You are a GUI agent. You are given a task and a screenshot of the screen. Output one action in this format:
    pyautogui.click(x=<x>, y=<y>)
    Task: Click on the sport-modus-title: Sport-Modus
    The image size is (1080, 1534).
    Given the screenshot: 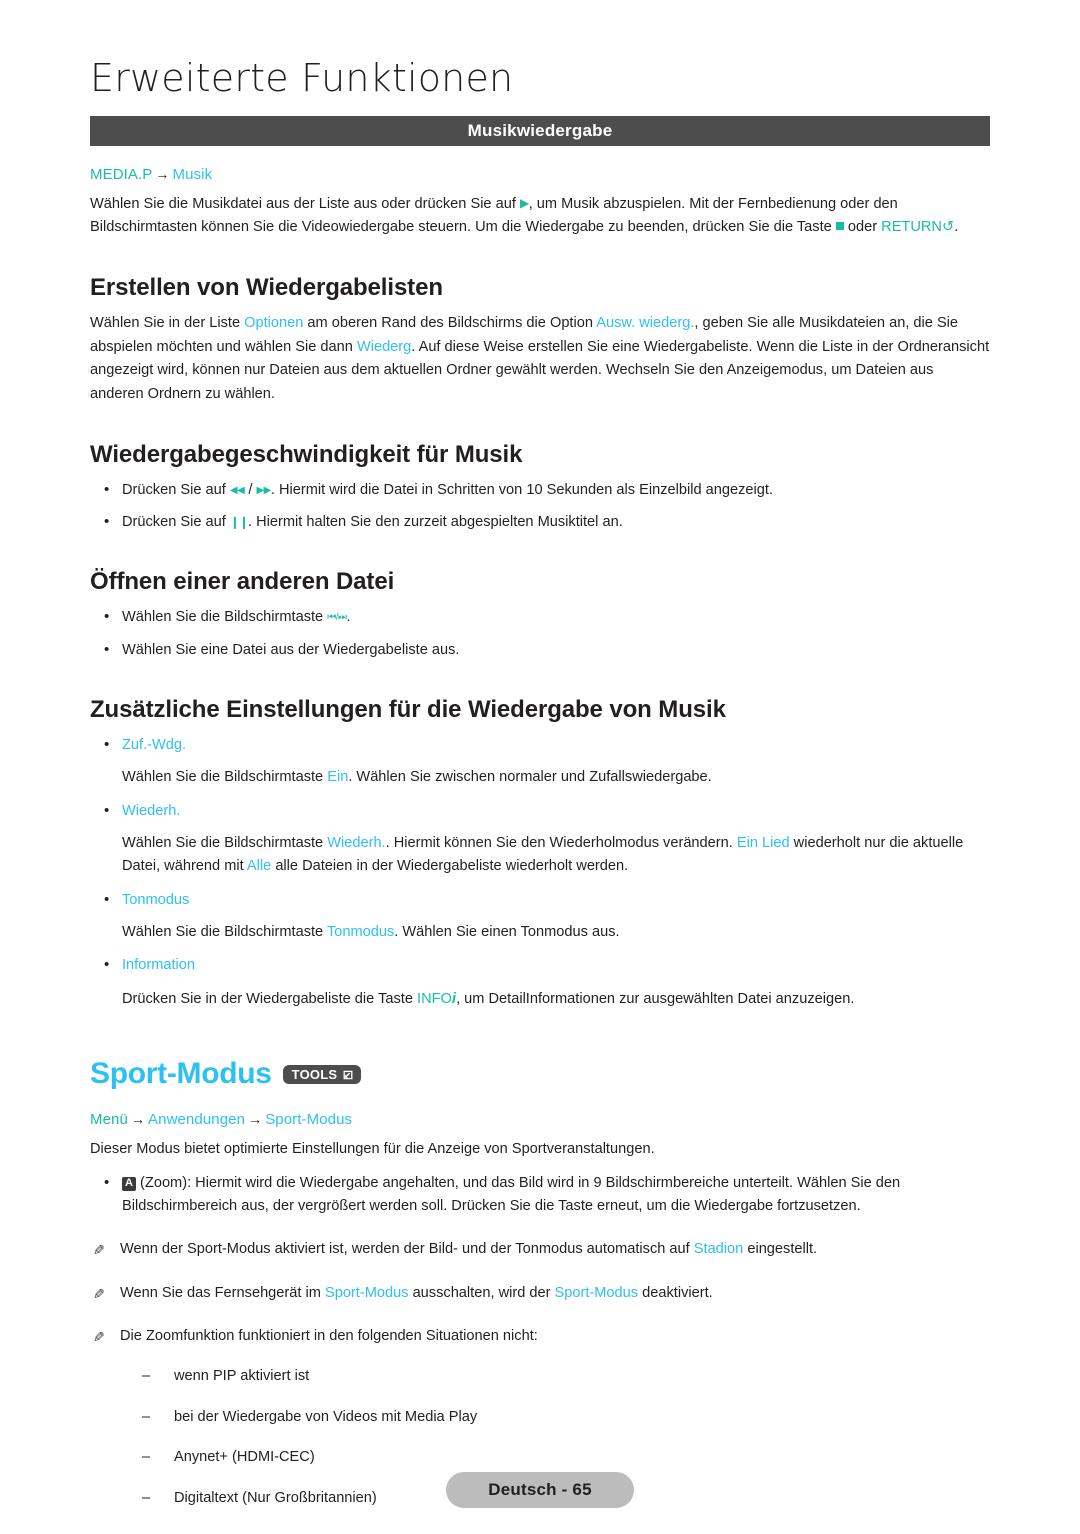 What is the action you would take?
    pyautogui.click(x=181, y=1074)
    